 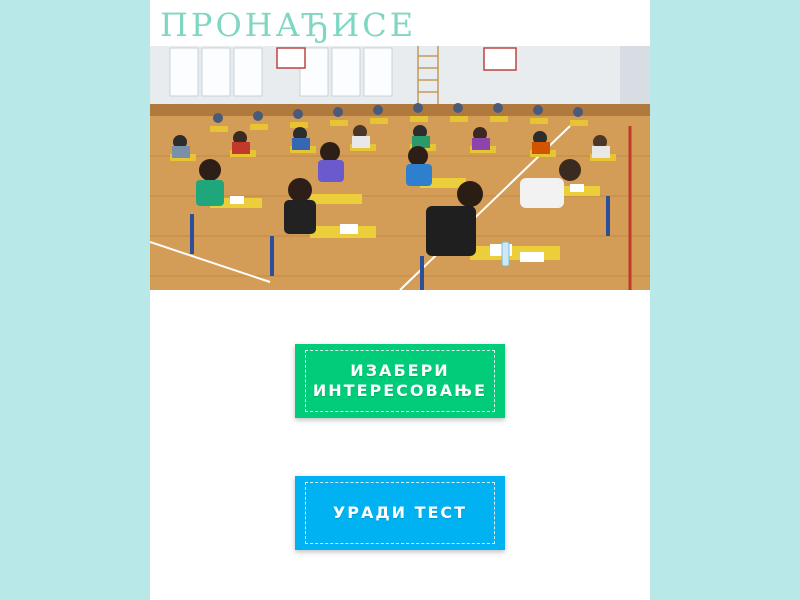 I want to click on choose-interest-label: ИЗАБЕРИ ИНТЕРЕСОВАЊЕ, so click(x=400, y=380).